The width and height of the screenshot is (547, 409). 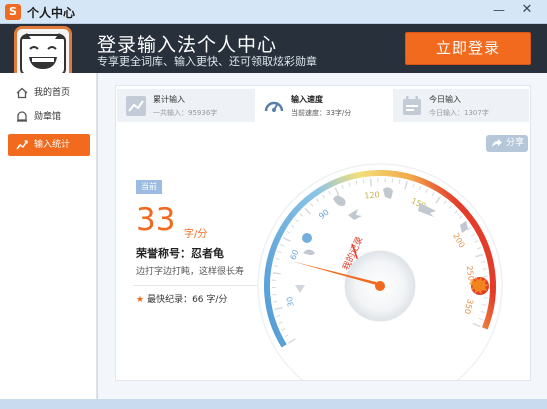 What do you see at coordinates (469, 306) in the screenshot?
I see `gauge-tick-label: 350` at bounding box center [469, 306].